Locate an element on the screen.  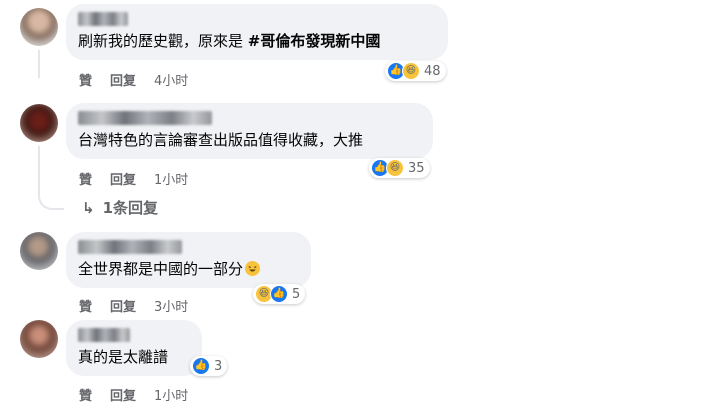
view-replies-link: ↳ 1条回复 is located at coordinates (120, 207).